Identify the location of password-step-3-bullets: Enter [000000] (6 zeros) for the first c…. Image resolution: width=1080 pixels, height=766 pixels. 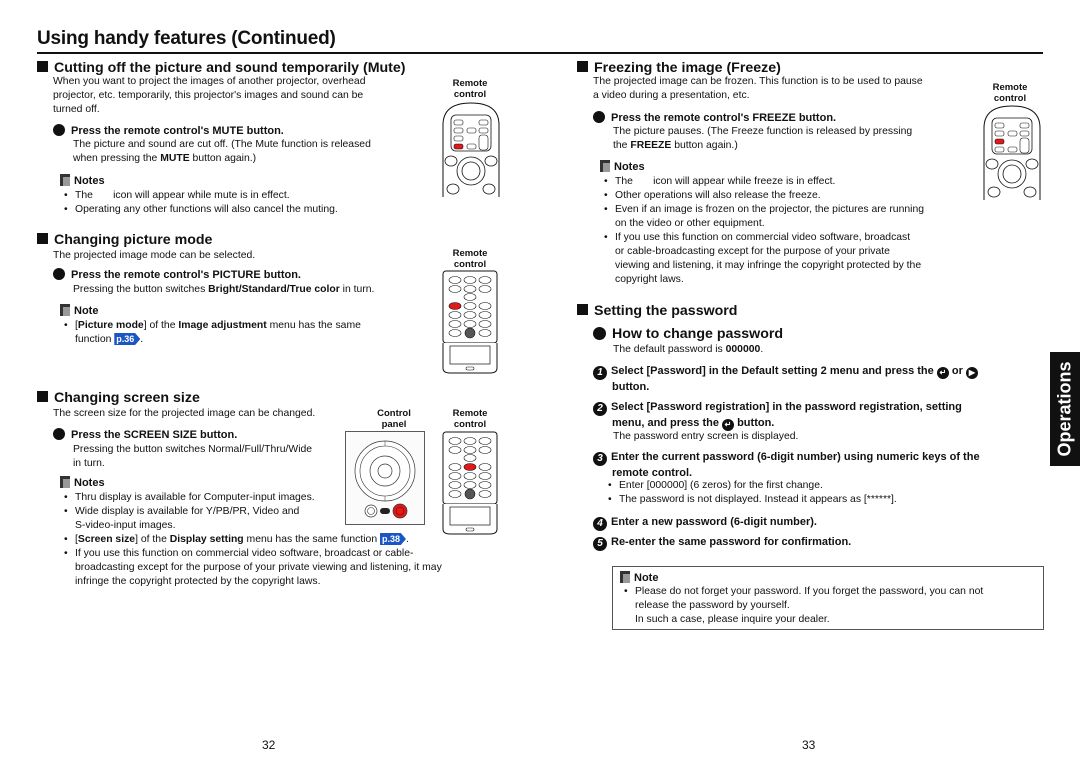
(821, 493).